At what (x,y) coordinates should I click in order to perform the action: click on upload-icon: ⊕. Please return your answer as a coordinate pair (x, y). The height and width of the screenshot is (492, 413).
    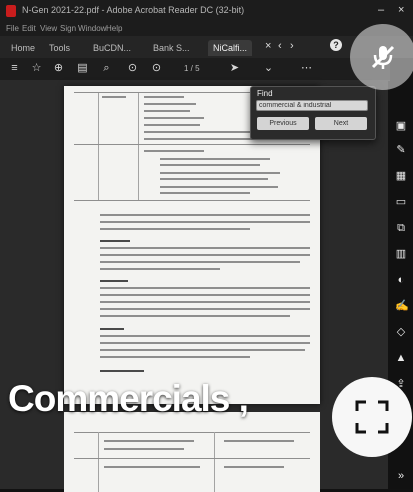
    Looking at the image, I should click on (58, 68).